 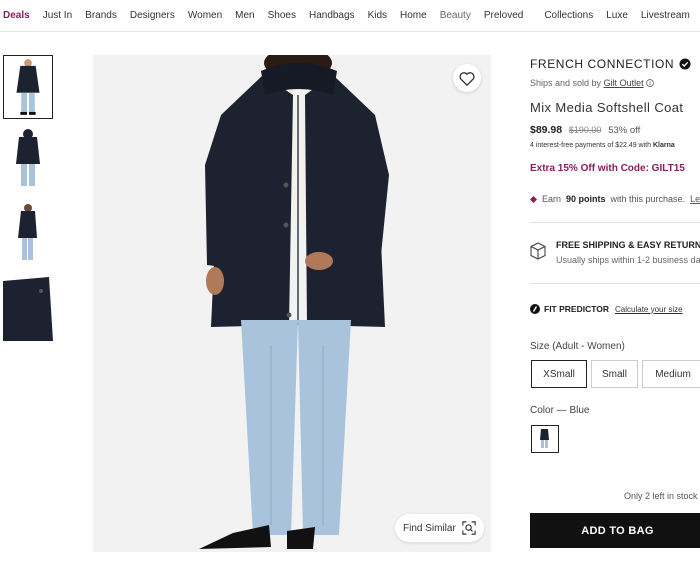 I want to click on thumbnail-detail-image, so click(x=28, y=309).